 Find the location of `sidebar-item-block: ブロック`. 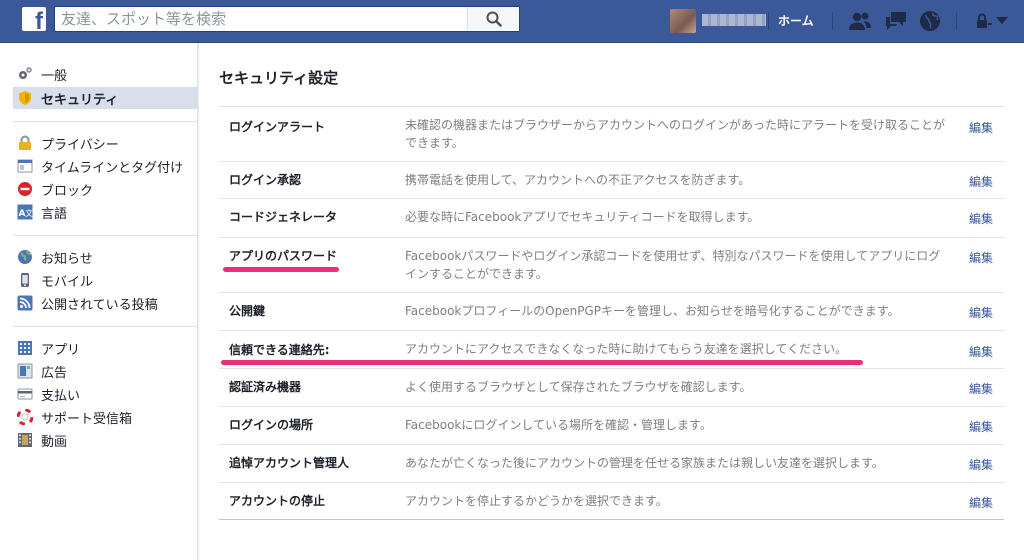

sidebar-item-block: ブロック is located at coordinates (105, 189).